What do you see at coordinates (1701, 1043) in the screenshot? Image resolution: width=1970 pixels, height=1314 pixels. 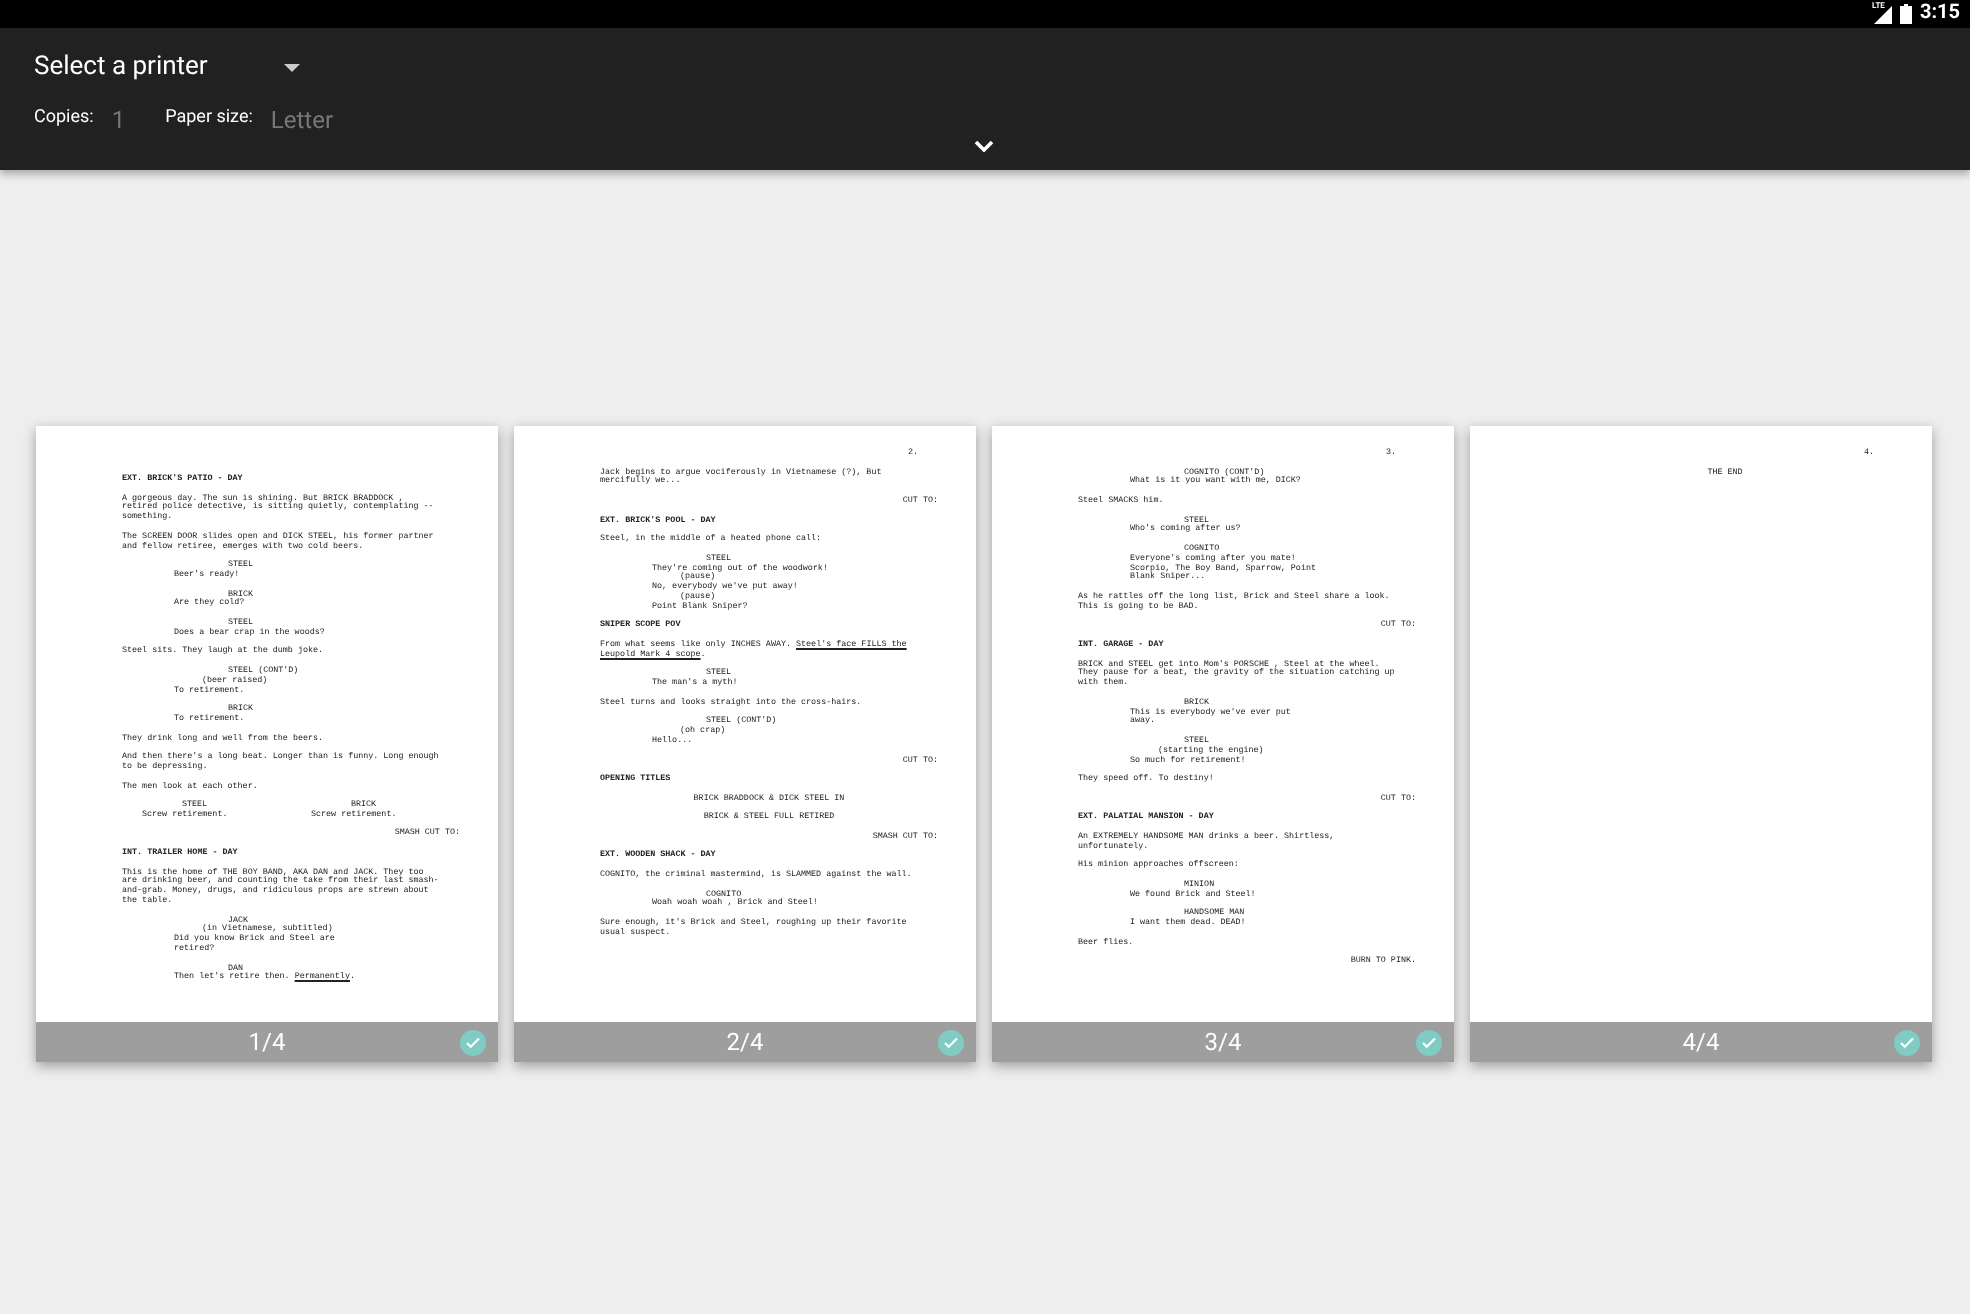 I see `page-label: 4/4` at bounding box center [1701, 1043].